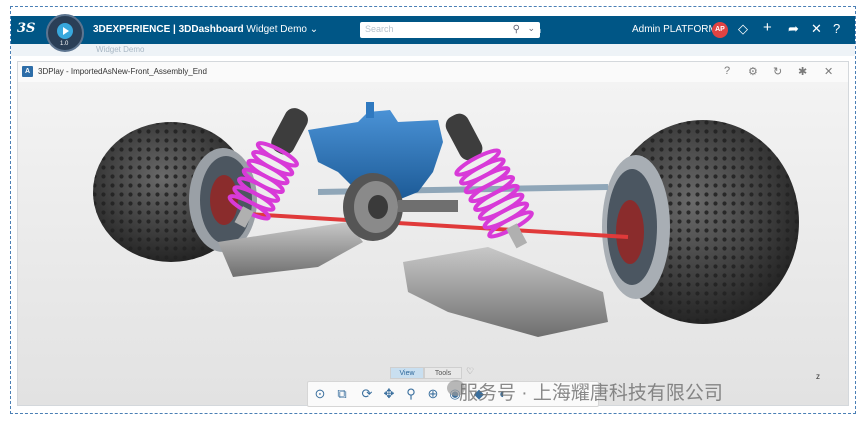 The image size is (865, 425). Describe the element at coordinates (26, 28) in the screenshot. I see `dassault-logo: 3S` at that location.